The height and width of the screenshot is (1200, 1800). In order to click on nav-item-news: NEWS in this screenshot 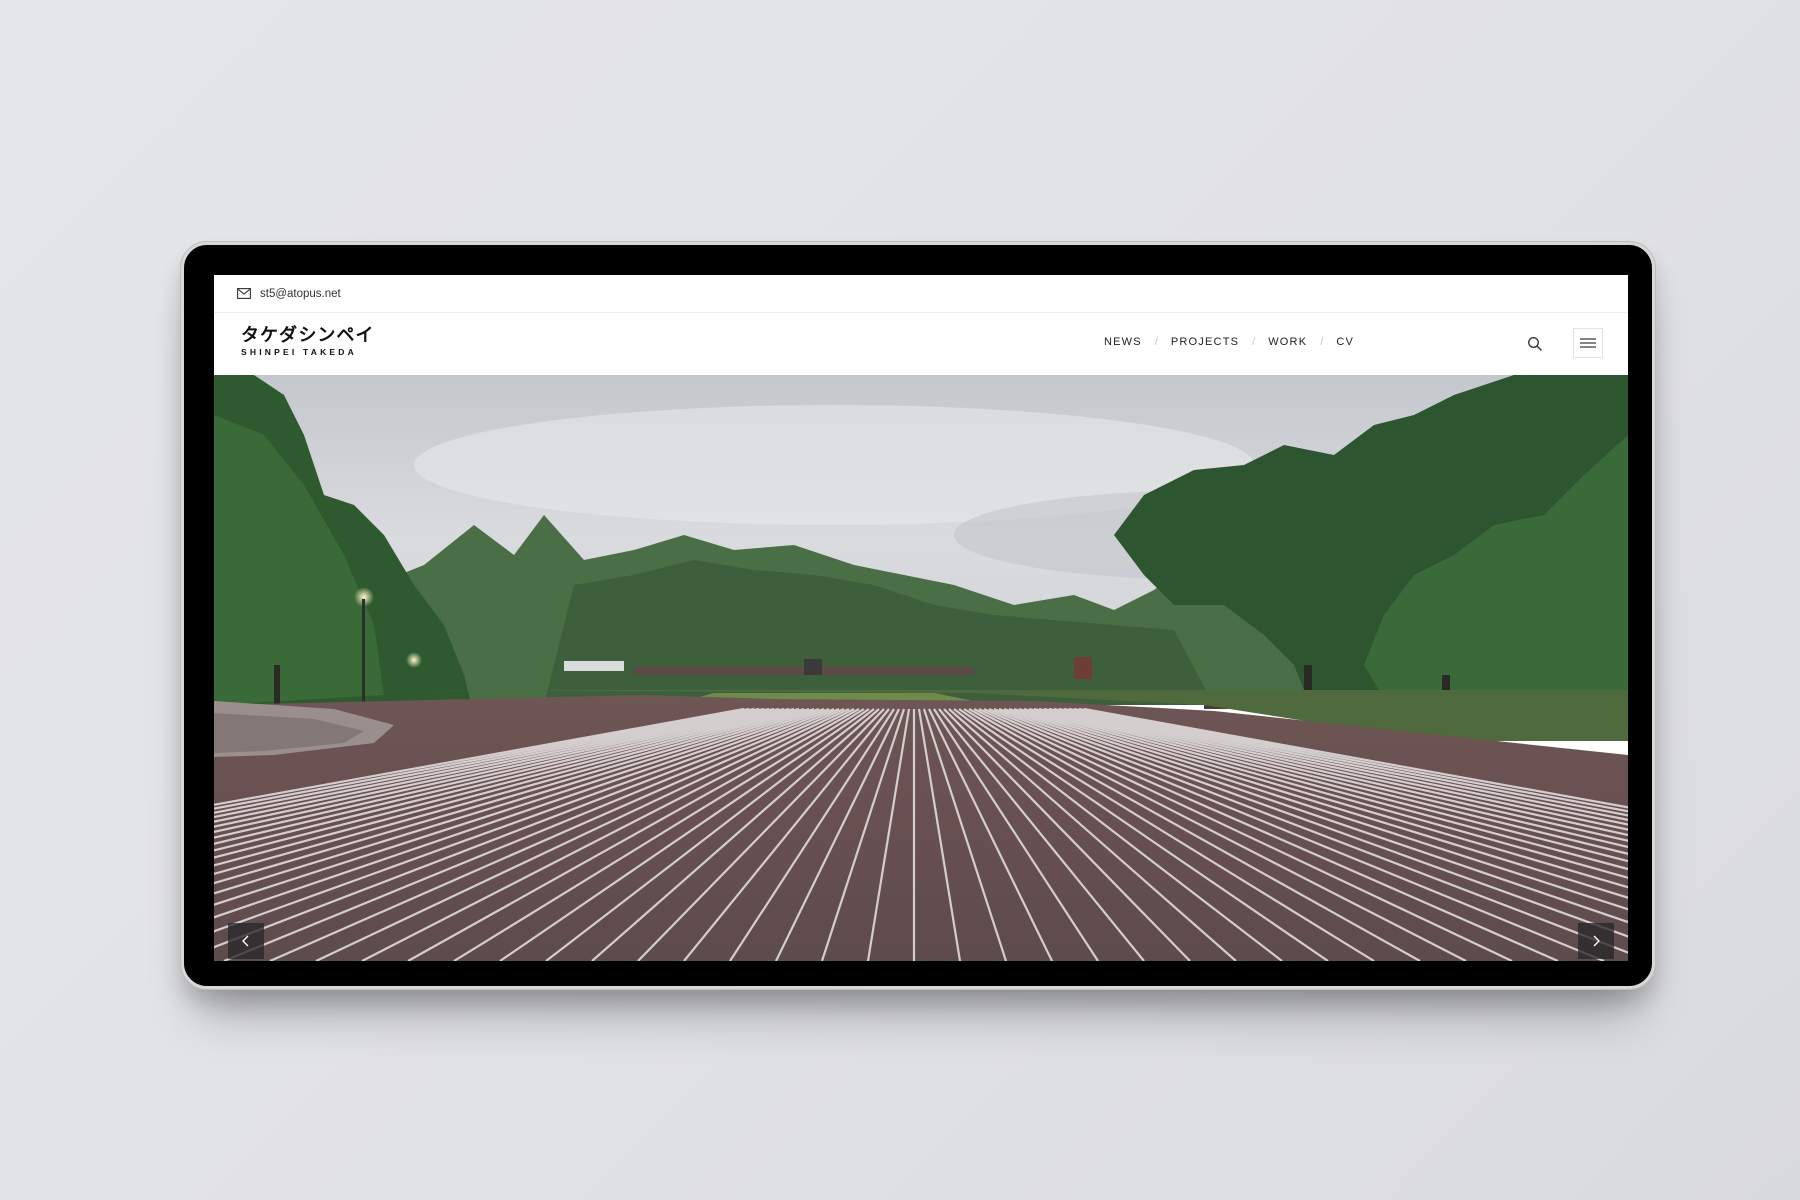, I will do `click(1123, 342)`.